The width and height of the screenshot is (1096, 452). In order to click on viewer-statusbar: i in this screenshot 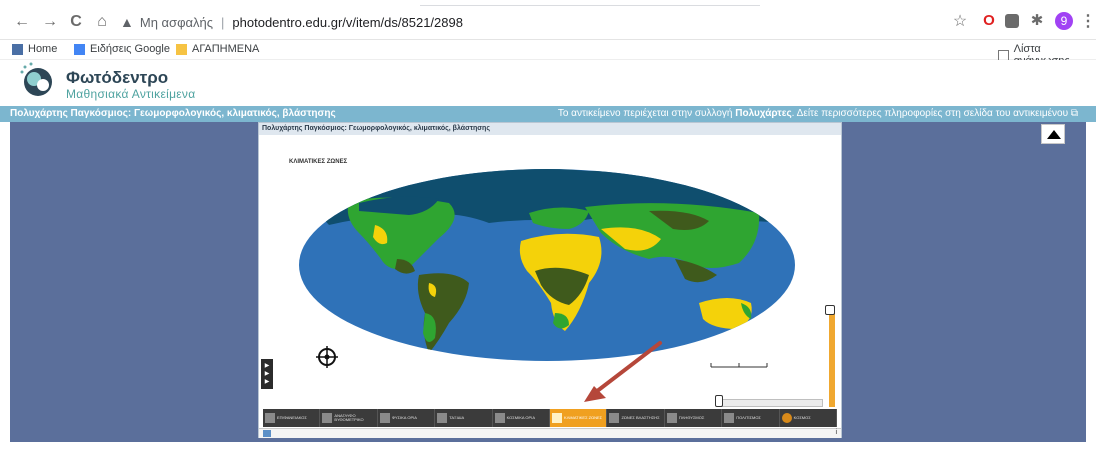, I will do `click(550, 433)`.